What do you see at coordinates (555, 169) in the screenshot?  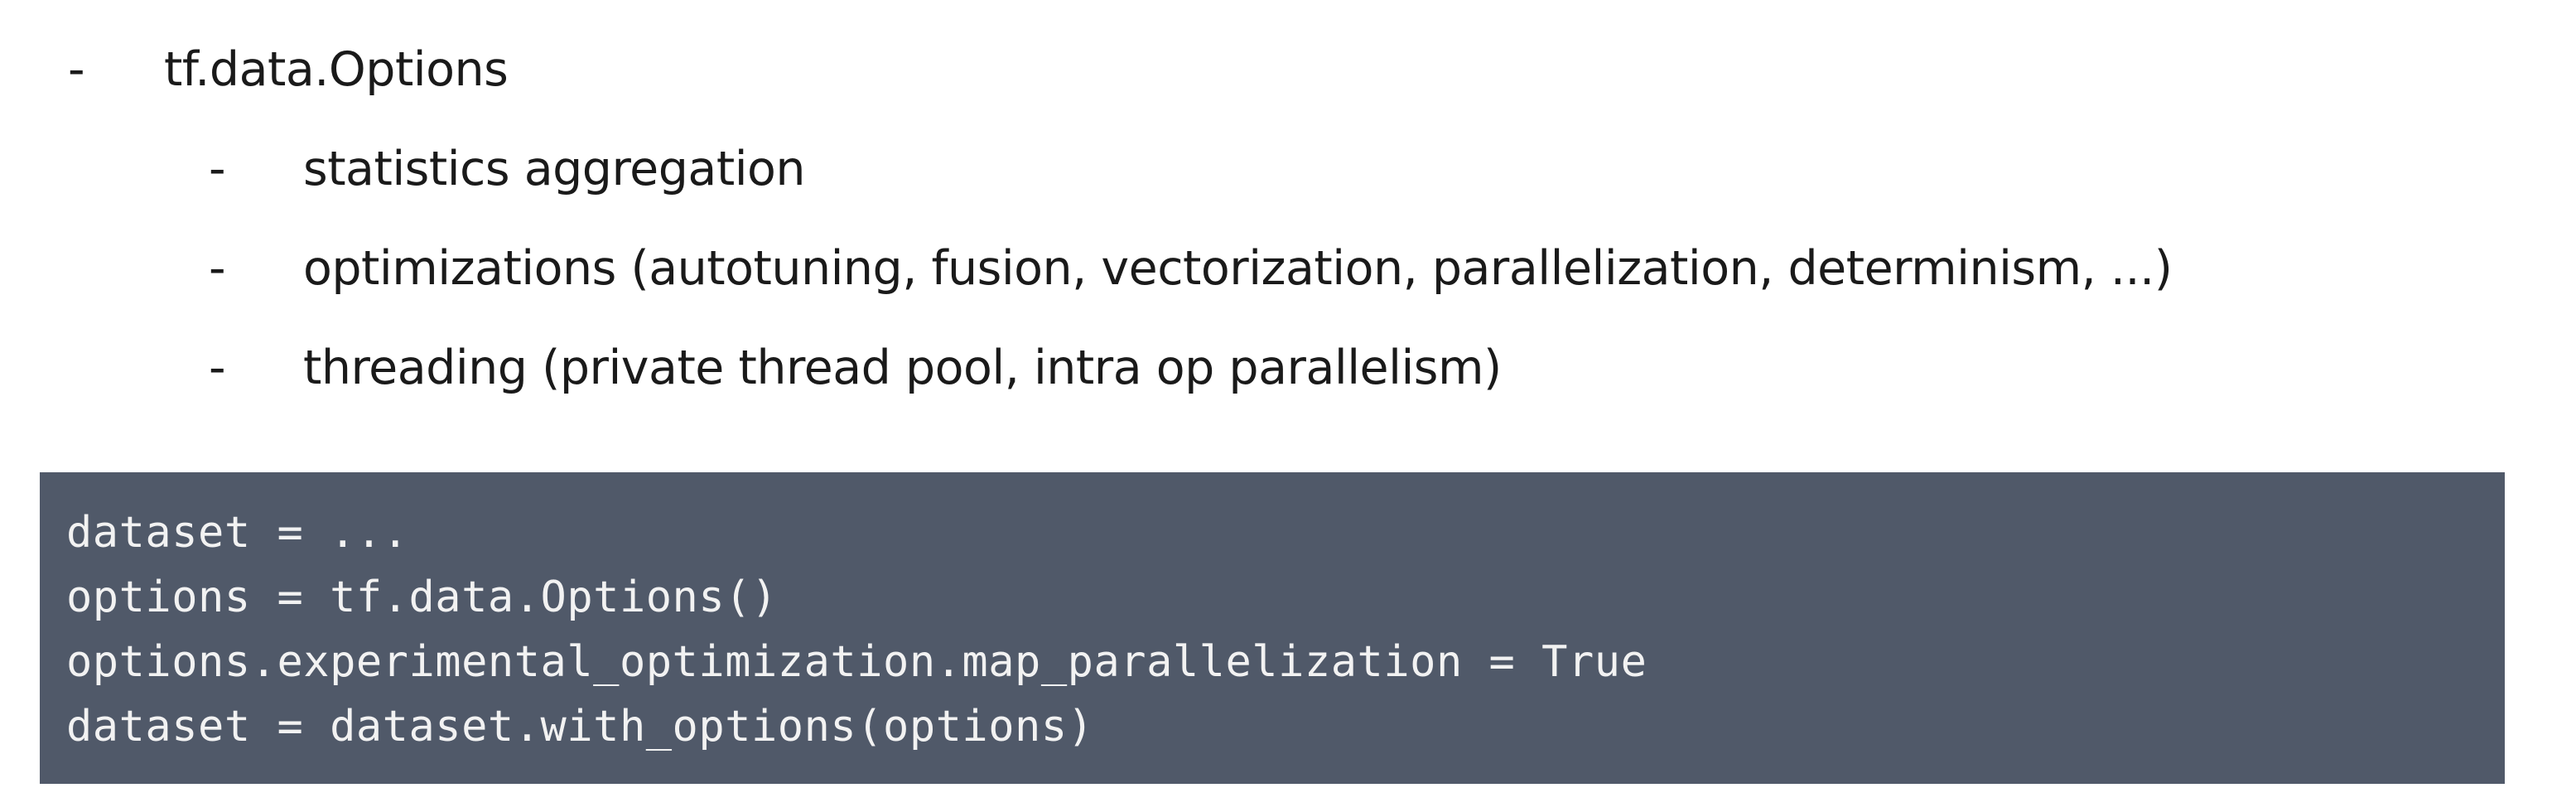 I see `bullet-sub-text: statistics aggregation` at bounding box center [555, 169].